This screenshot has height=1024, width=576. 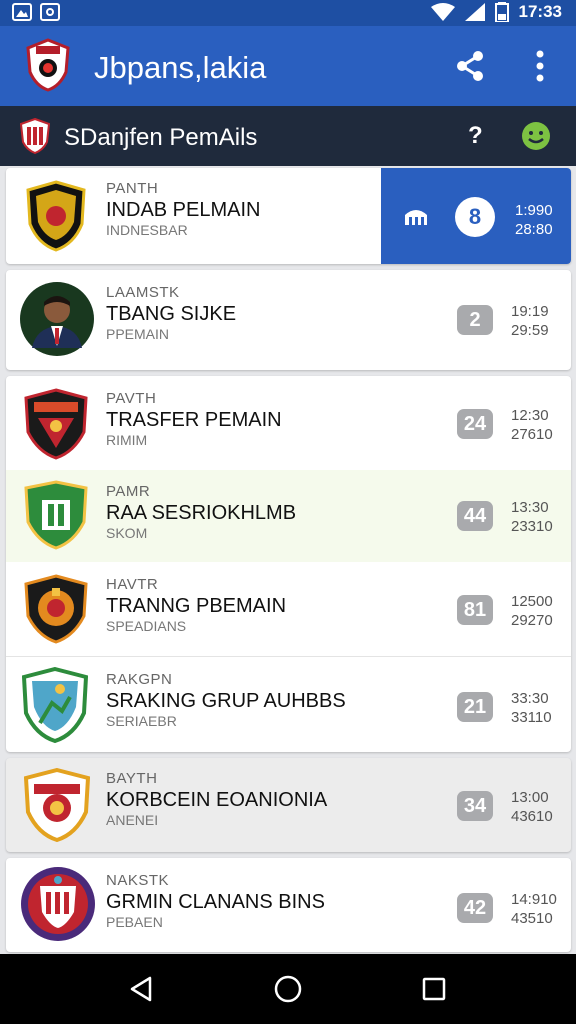 I want to click on item-count-badge: 44, so click(x=475, y=516).